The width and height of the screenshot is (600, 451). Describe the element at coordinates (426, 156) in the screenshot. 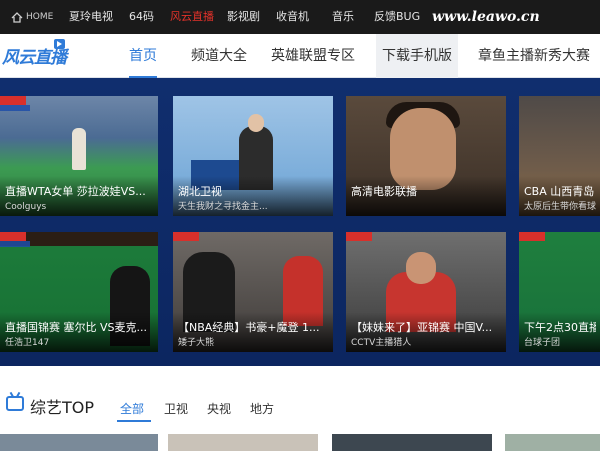

I see `video-card: 高清电影联播` at that location.